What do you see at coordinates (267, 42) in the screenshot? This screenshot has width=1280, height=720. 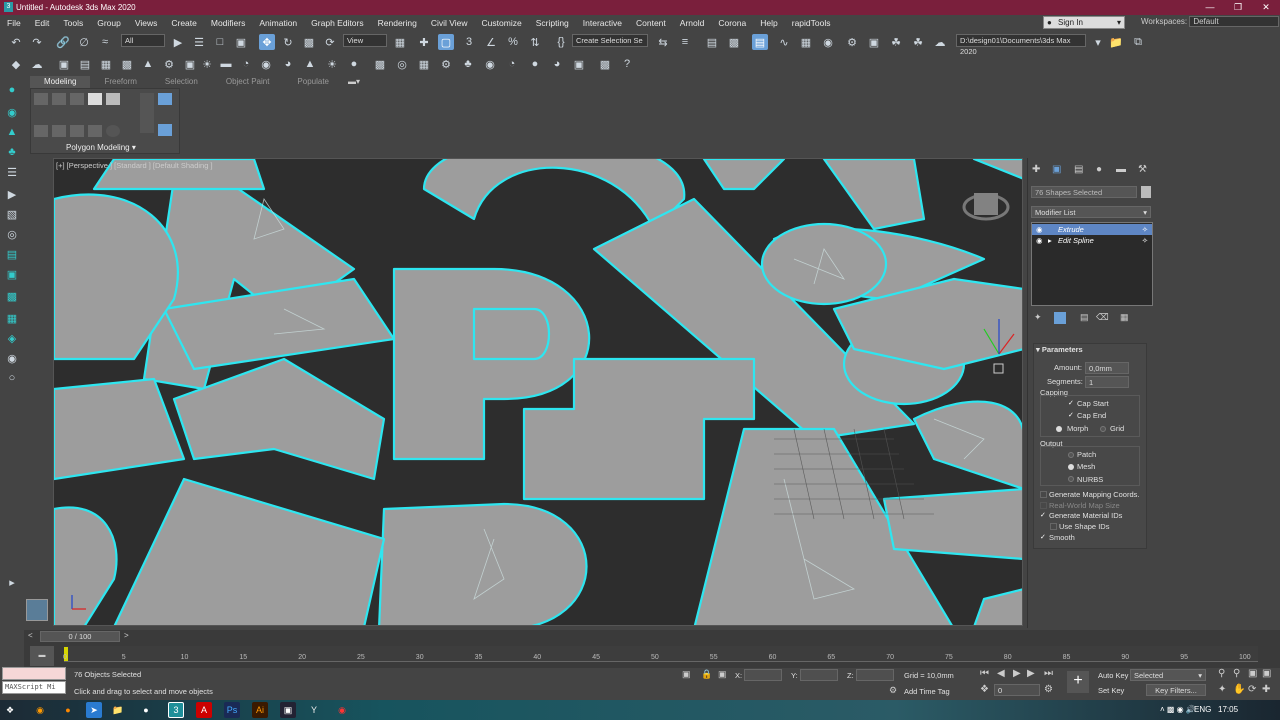 I see `select-move-icon: ✥` at bounding box center [267, 42].